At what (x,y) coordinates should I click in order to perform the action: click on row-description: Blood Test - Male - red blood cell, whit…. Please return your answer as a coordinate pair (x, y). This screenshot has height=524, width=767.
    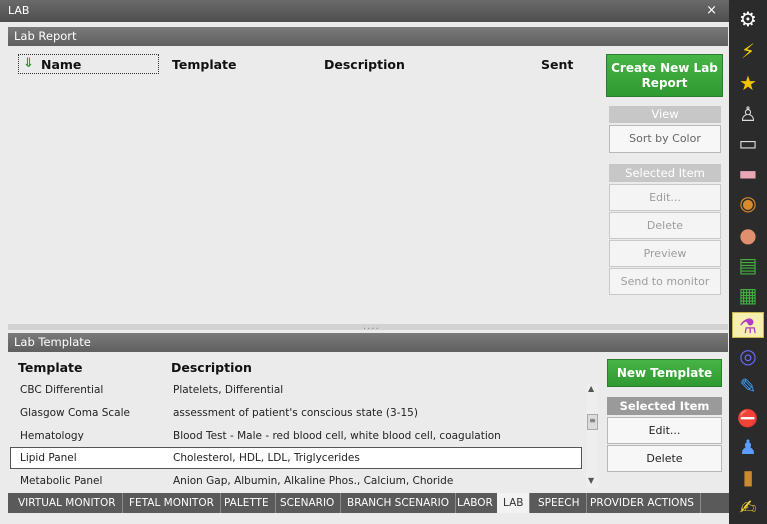
    Looking at the image, I should click on (337, 436).